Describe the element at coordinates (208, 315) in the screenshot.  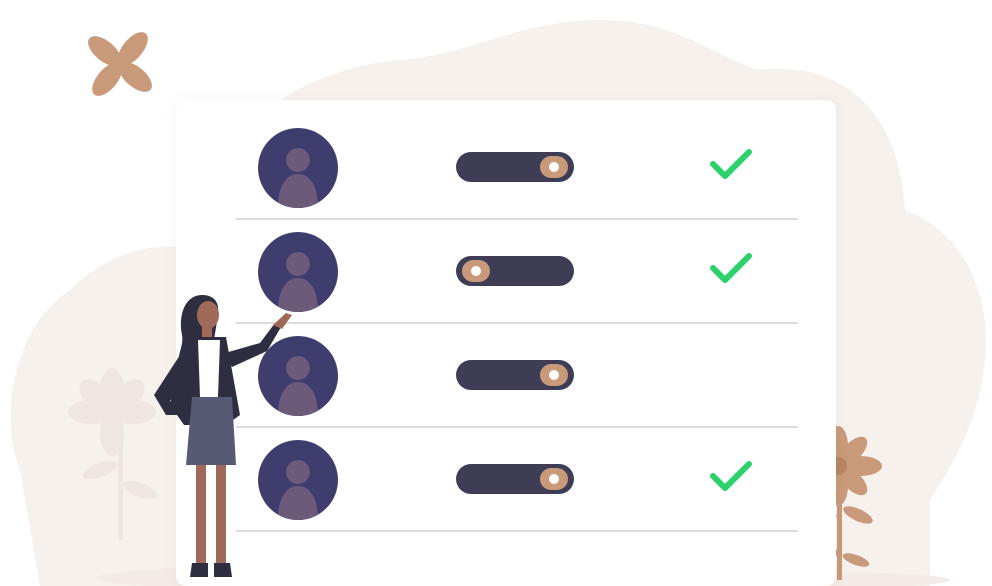
I see `face` at that location.